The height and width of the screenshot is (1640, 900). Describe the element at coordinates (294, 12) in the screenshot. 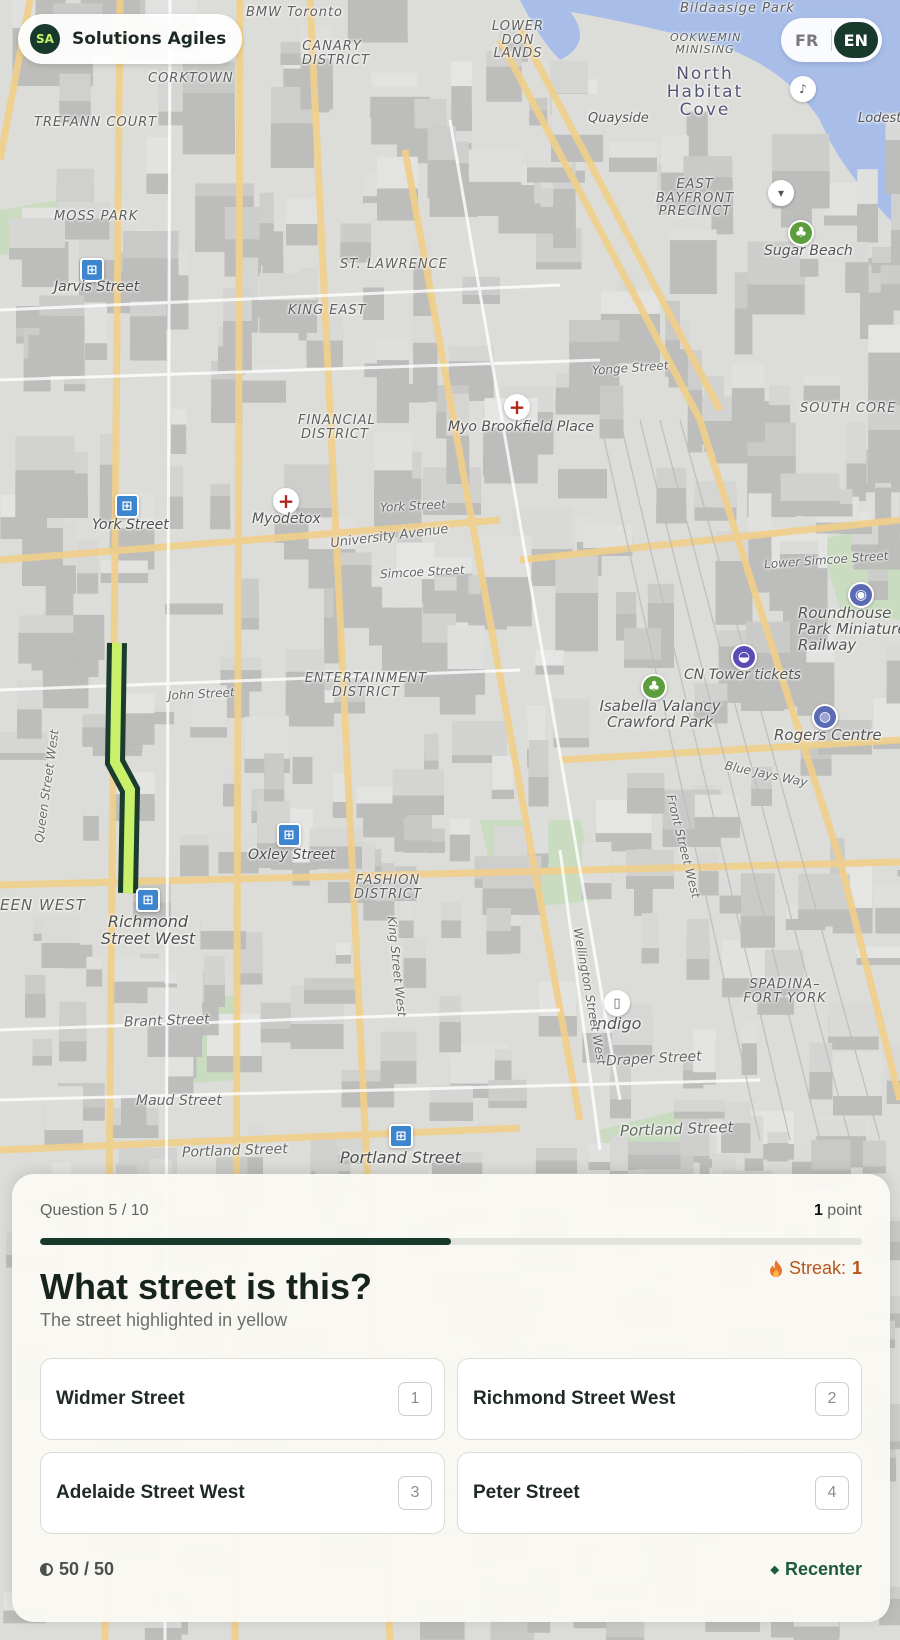

I see `map-label: BMW Toronto` at that location.